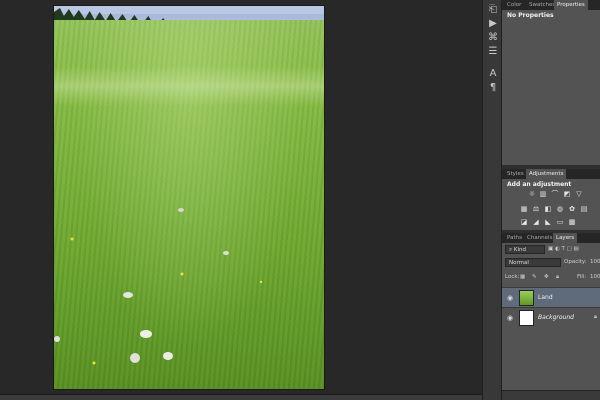 The image size is (600, 400). Describe the element at coordinates (572, 222) in the screenshot. I see `selective-color-icon: ▩` at that location.